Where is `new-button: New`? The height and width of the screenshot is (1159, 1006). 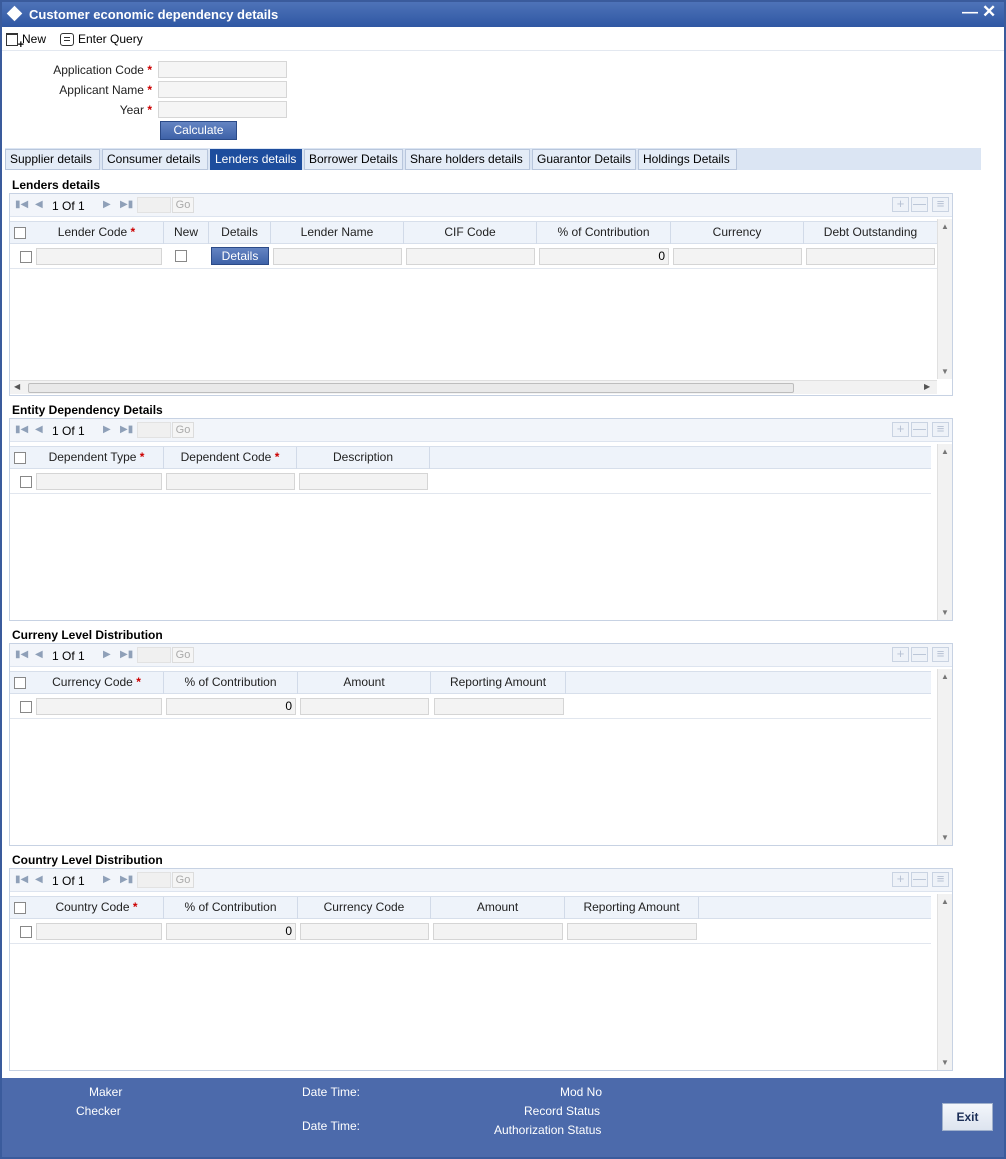
new-button: New is located at coordinates (26, 40).